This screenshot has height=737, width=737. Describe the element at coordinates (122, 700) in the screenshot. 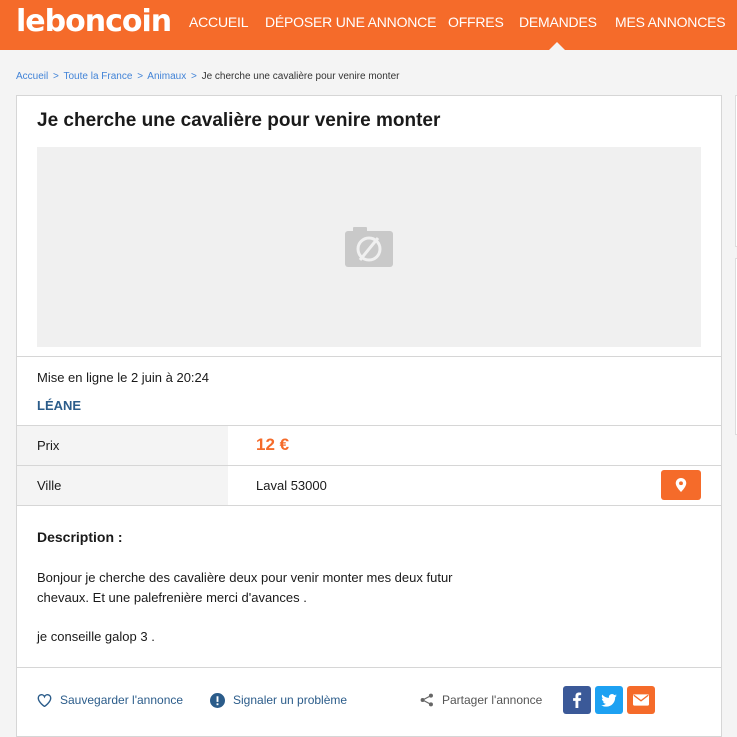

I see `save-ad-label: Sauvegarder l'annonce` at that location.